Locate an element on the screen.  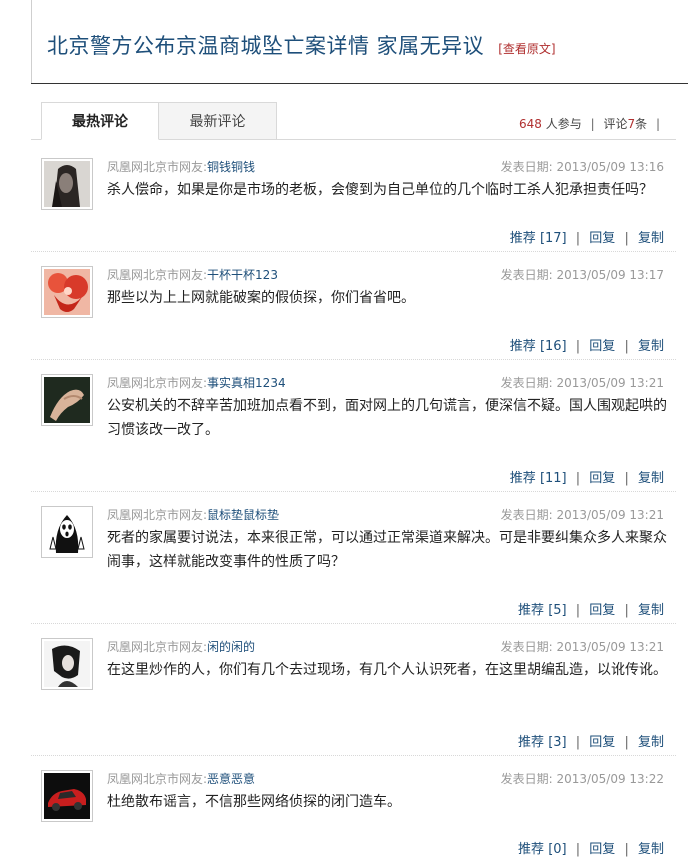
comment-date: 发表日期: 2013/05/09 13:17 is located at coordinates (582, 274).